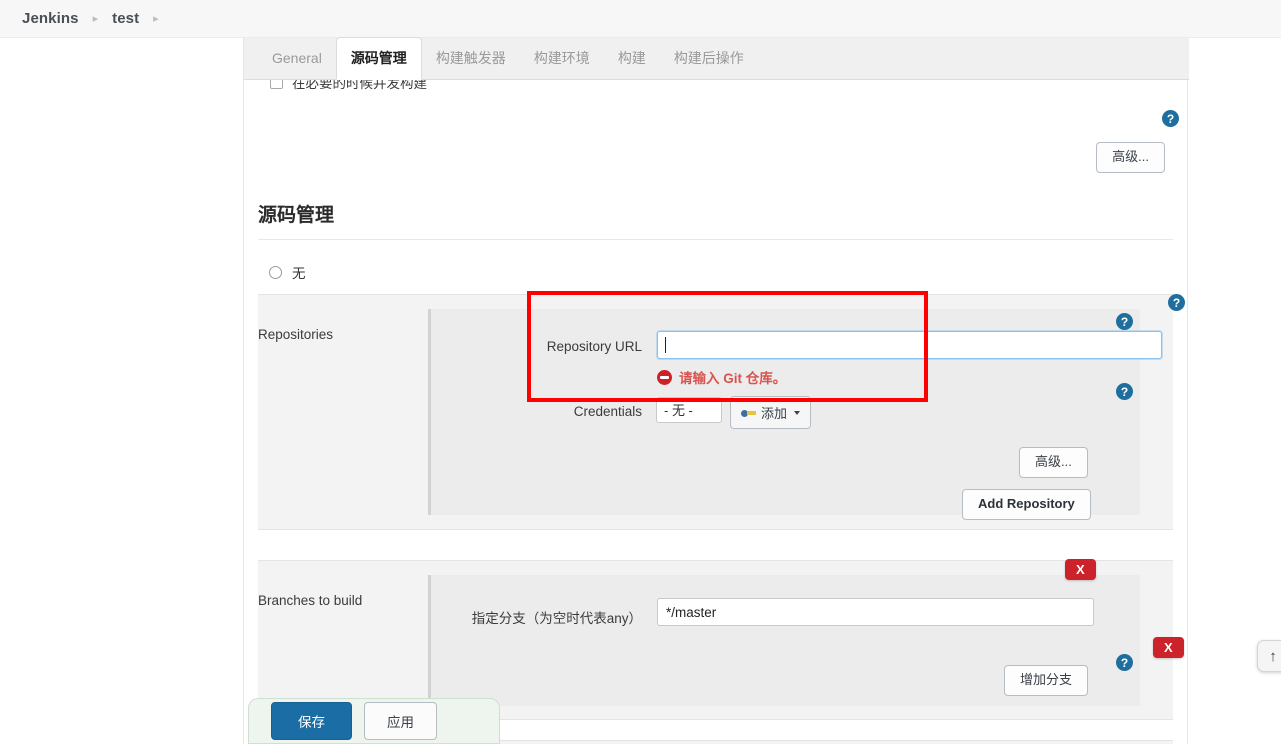 This screenshot has width=1281, height=744. I want to click on key-icon, so click(748, 413).